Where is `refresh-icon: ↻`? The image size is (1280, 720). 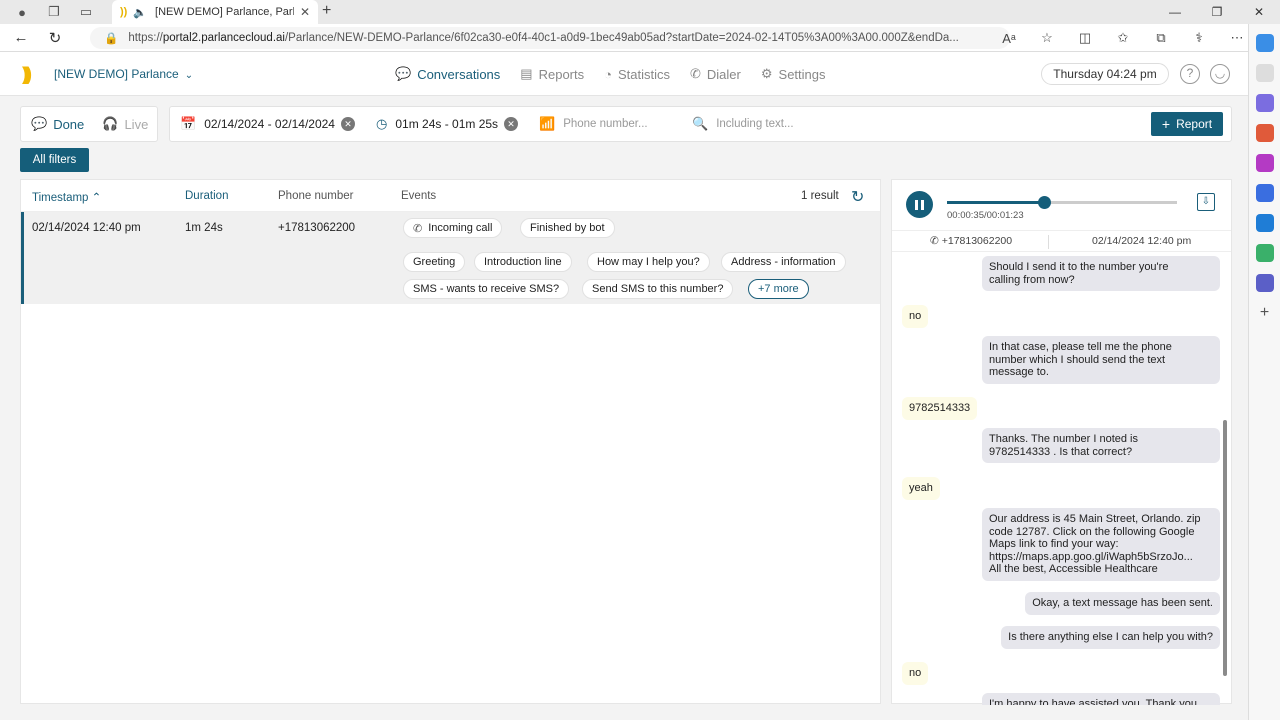
refresh-icon: ↻ is located at coordinates (857, 197).